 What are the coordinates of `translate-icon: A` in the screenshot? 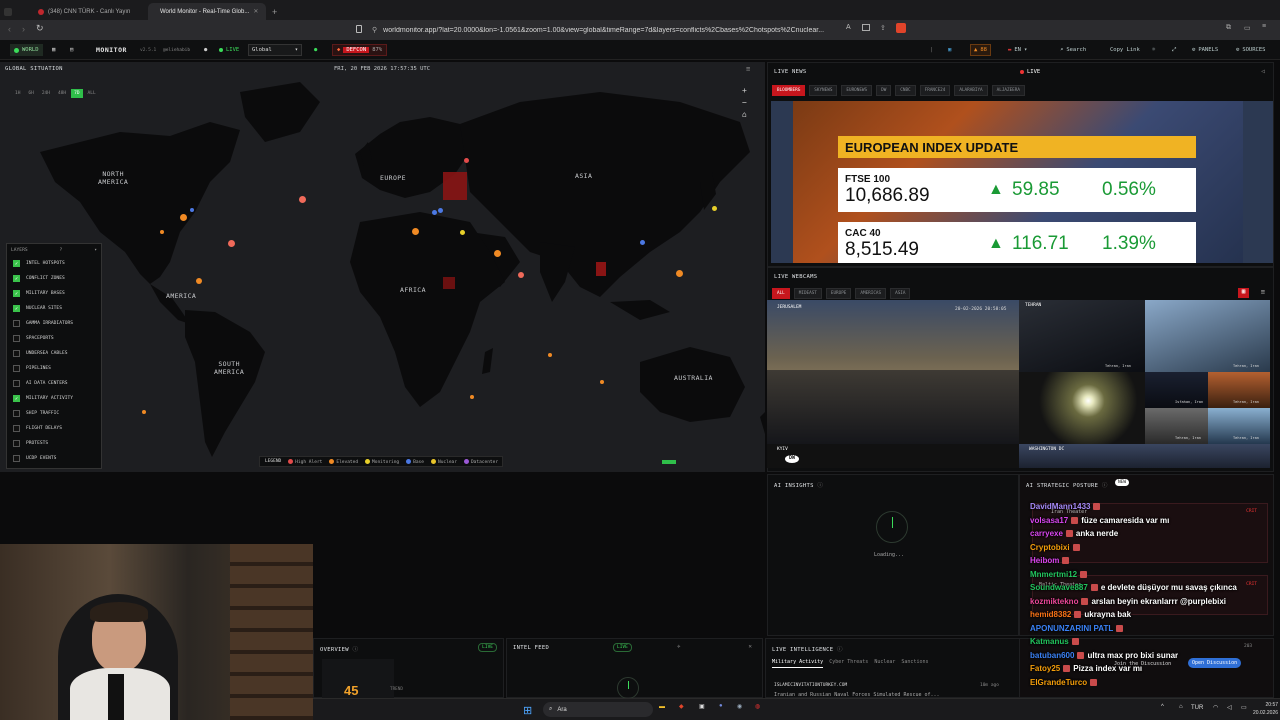 It's located at (848, 27).